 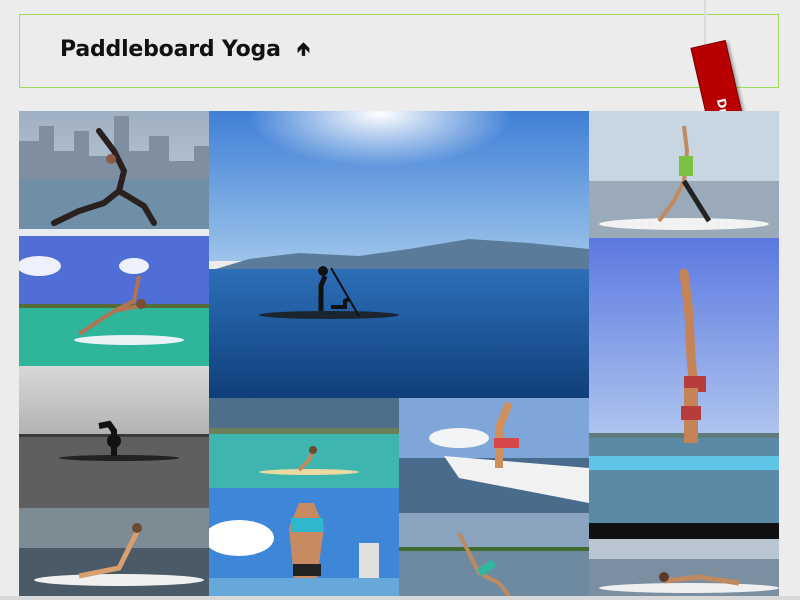 I want to click on photo-crescent-lunge-city, so click(x=114, y=173).